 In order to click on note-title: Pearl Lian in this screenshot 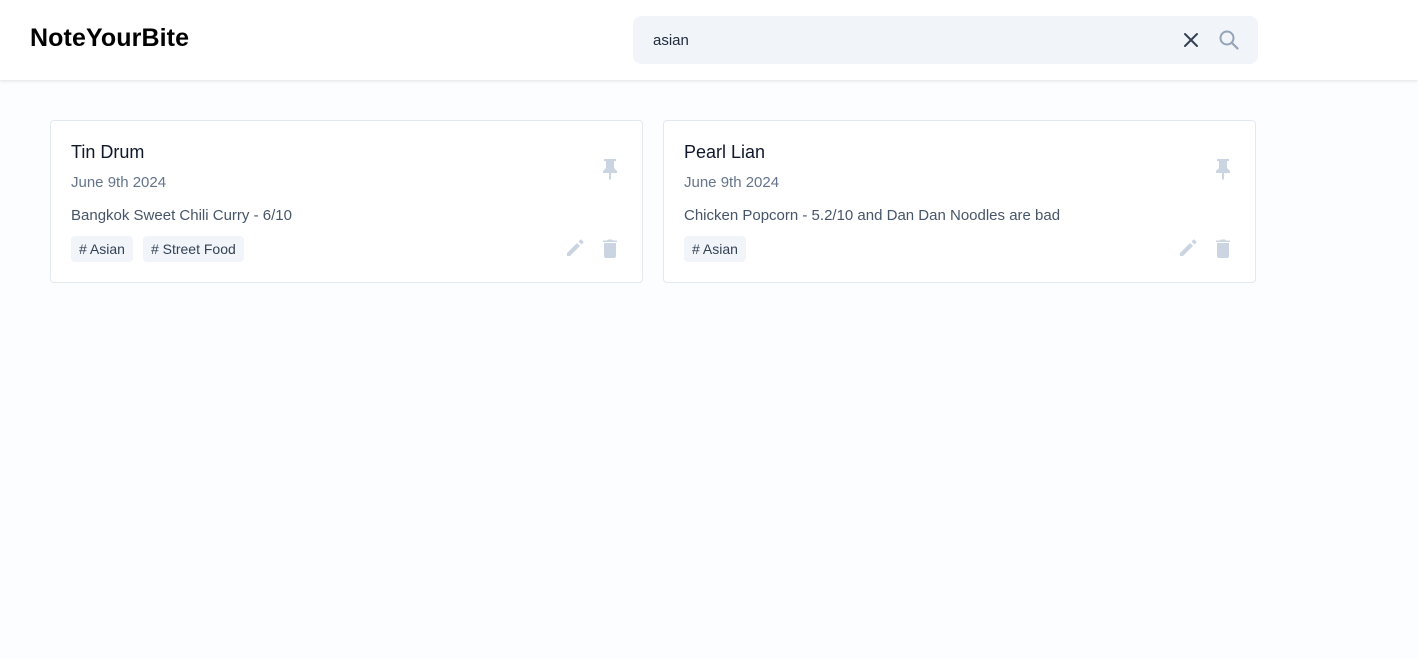, I will do `click(725, 152)`.